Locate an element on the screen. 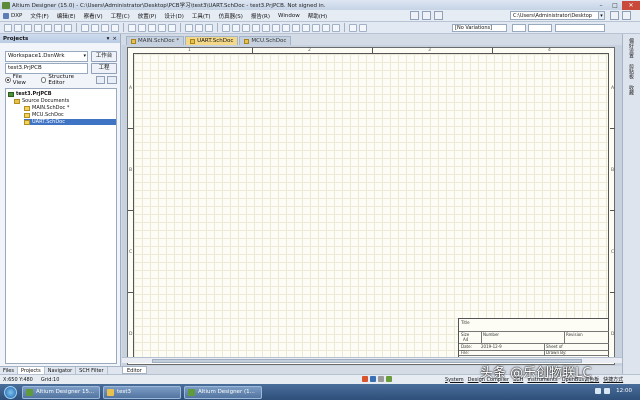 The width and height of the screenshot is (640, 400). keyboard-icon is located at coordinates (389, 379).